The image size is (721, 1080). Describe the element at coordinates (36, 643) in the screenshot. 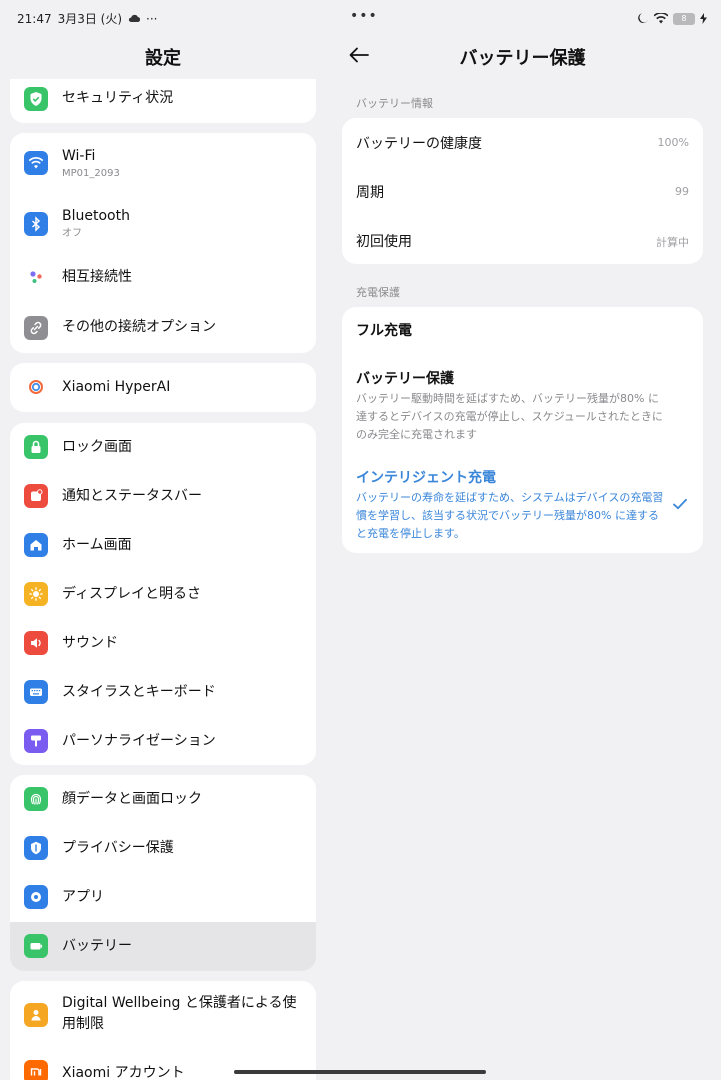

I see `speaker-icon` at that location.